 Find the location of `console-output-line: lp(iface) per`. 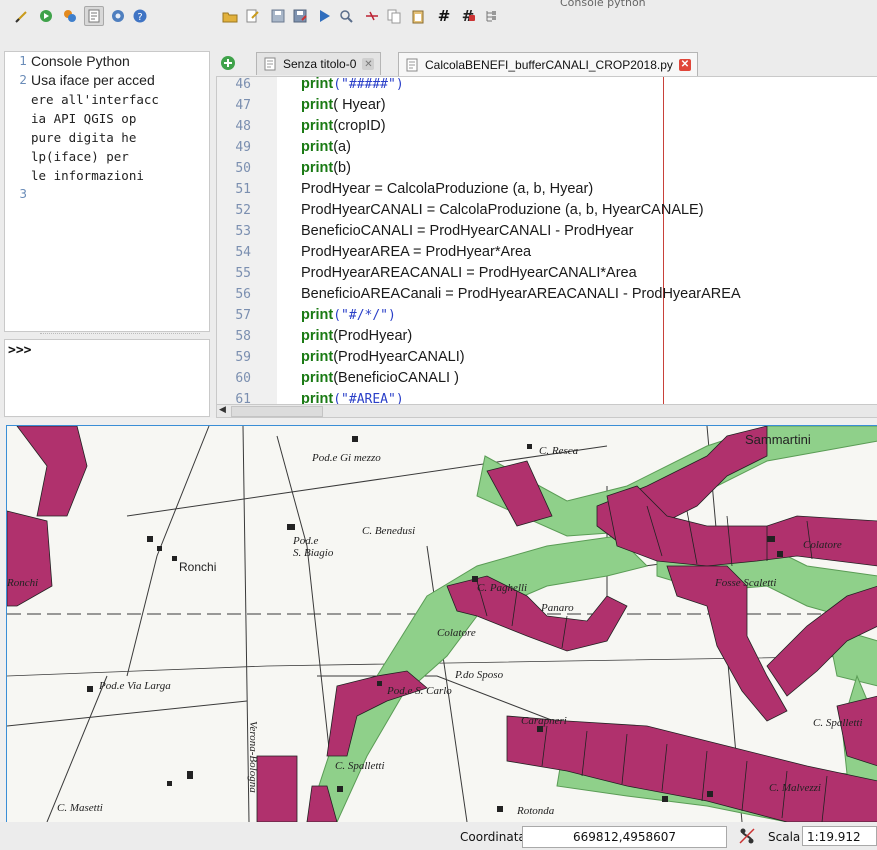

console-output-line: lp(iface) per is located at coordinates (107, 156).